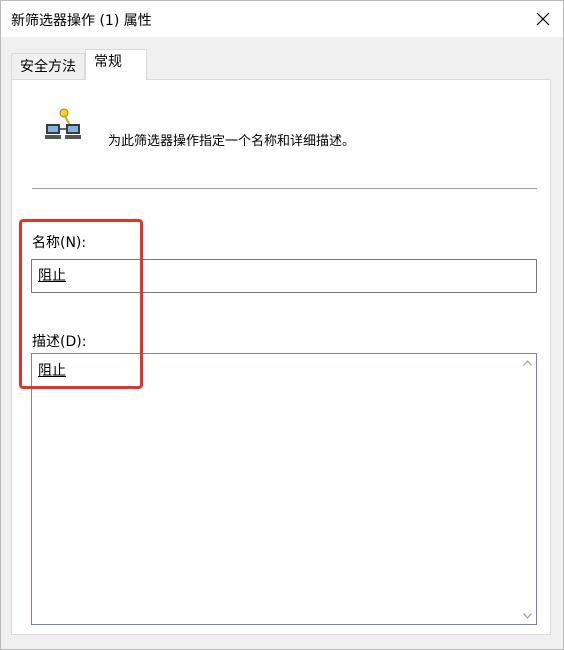  Describe the element at coordinates (116, 64) in the screenshot. I see `tab-general: 常规` at that location.